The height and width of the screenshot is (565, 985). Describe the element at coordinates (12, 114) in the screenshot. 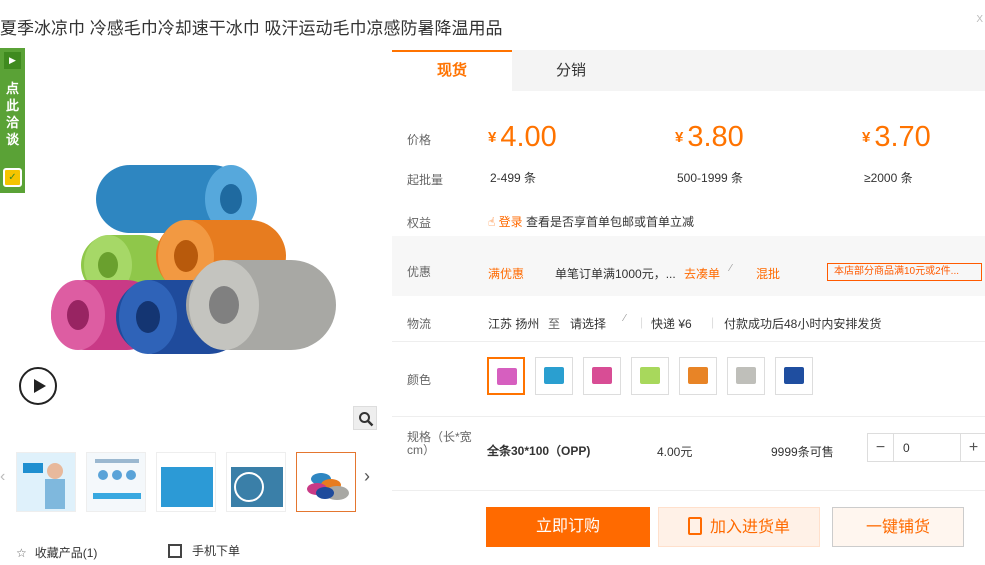

I see `chat-tab-label: 点此洽谈` at that location.